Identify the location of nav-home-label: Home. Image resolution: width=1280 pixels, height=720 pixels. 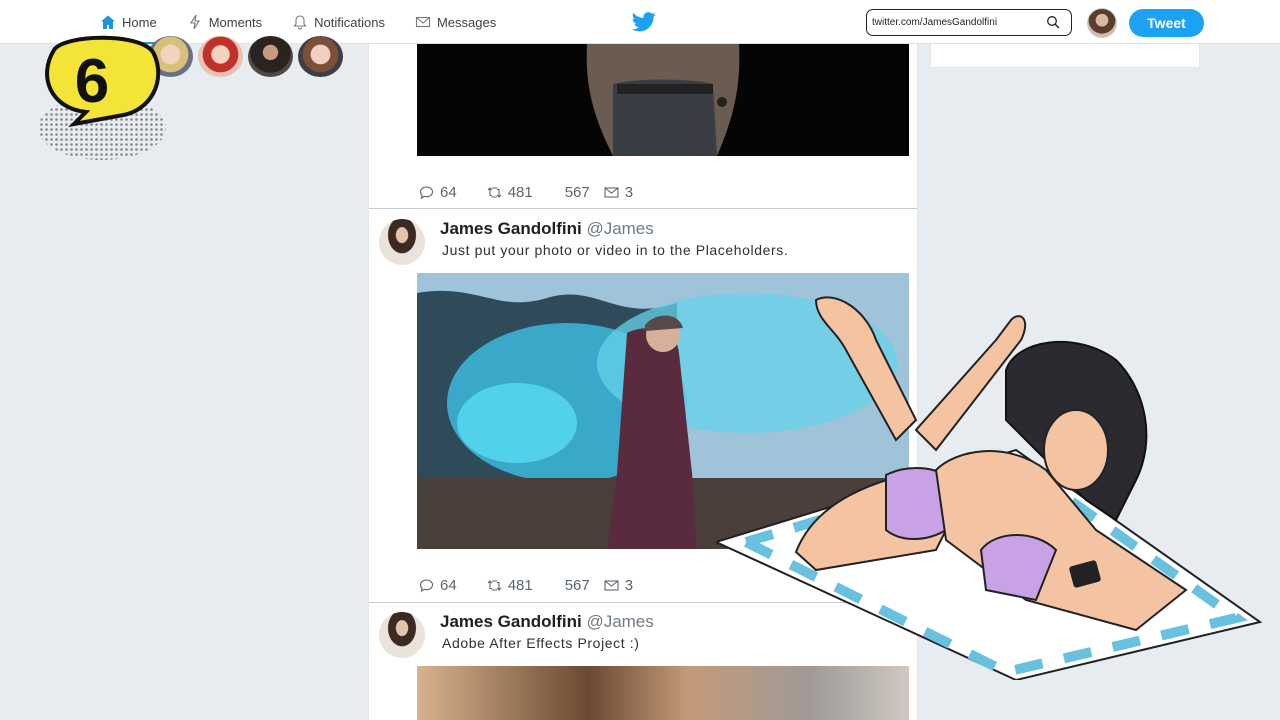
(139, 22).